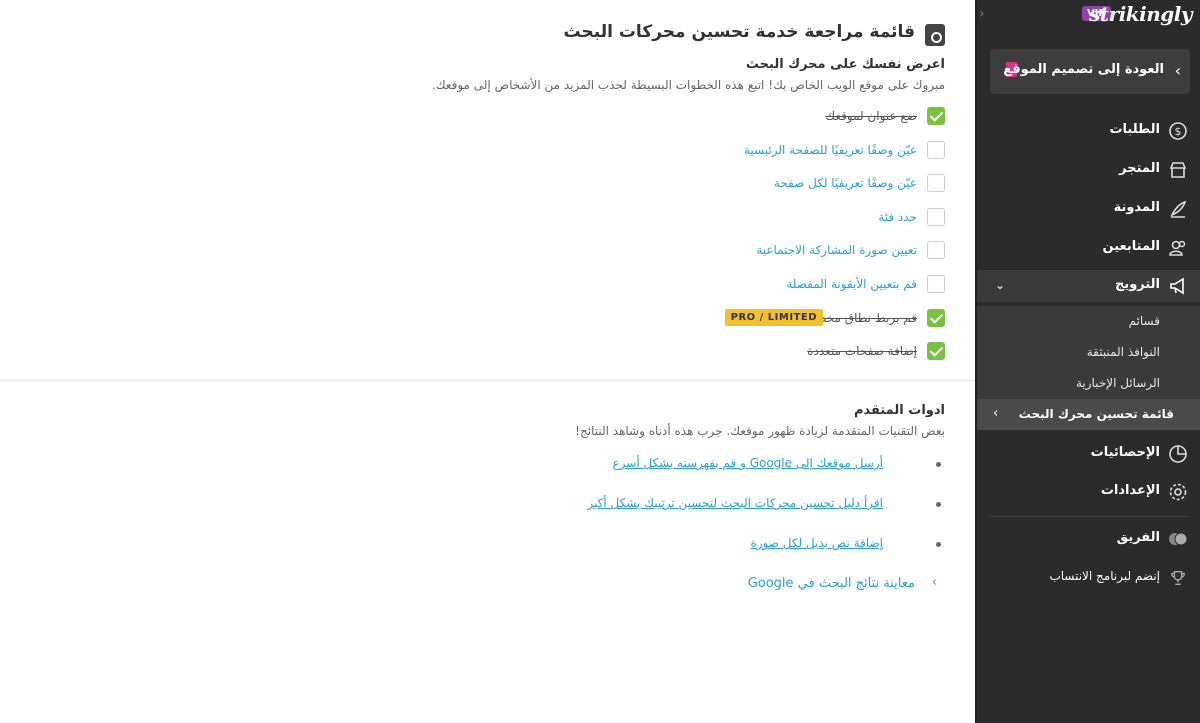  I want to click on sidebar-divider, so click(1089, 516).